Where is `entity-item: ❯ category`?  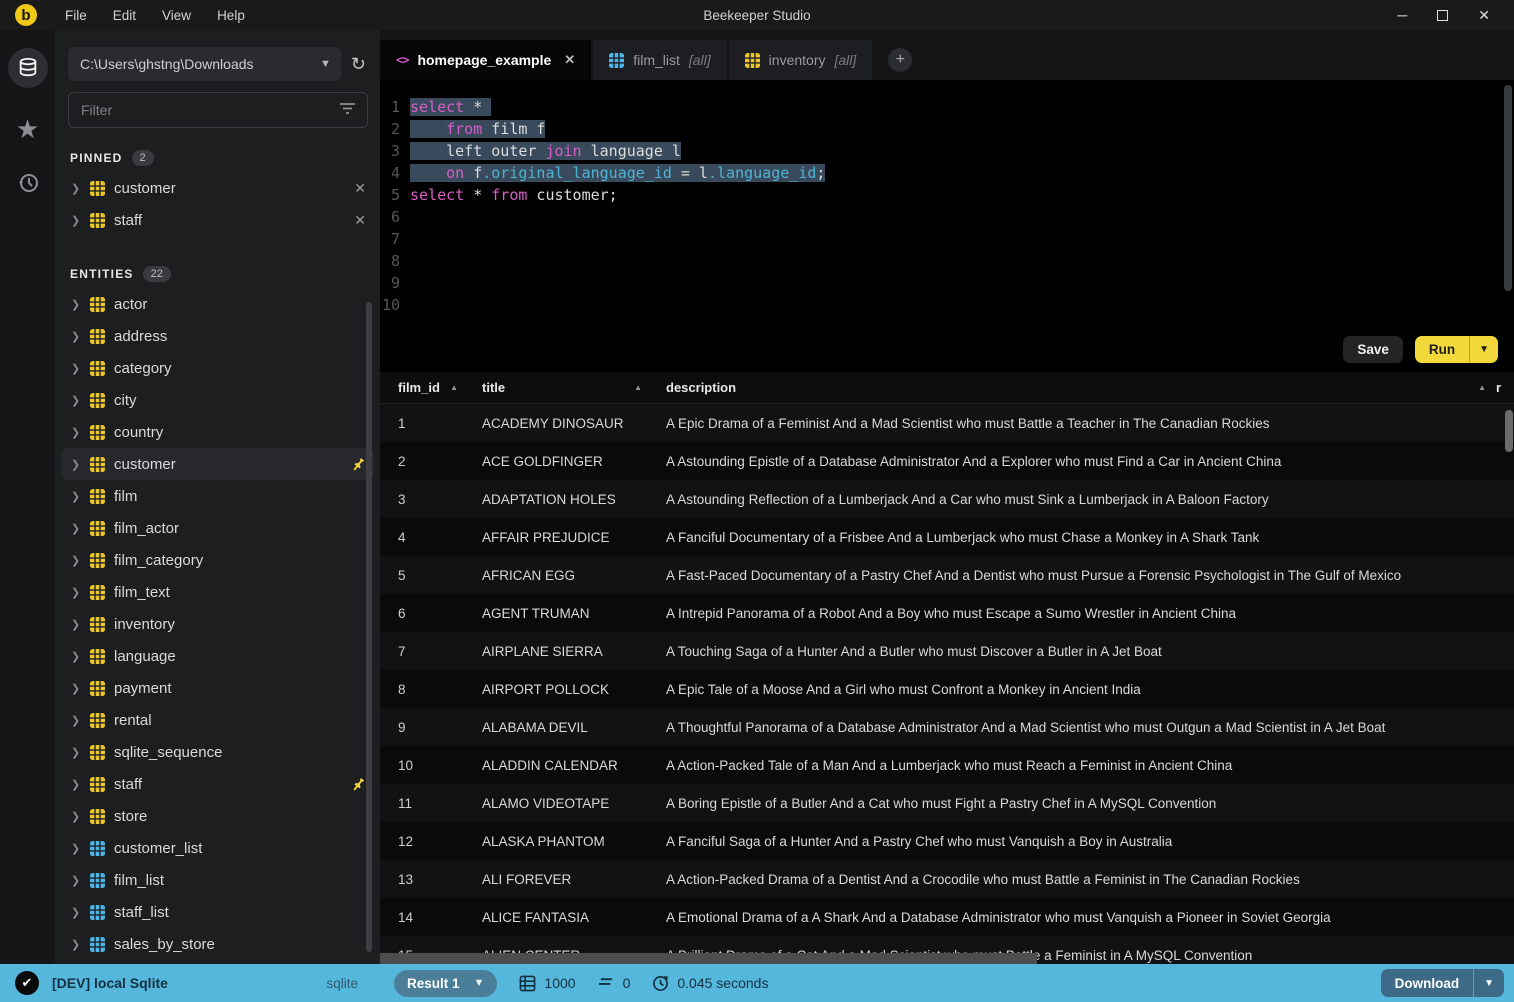
entity-item: ❯ category is located at coordinates (217, 368).